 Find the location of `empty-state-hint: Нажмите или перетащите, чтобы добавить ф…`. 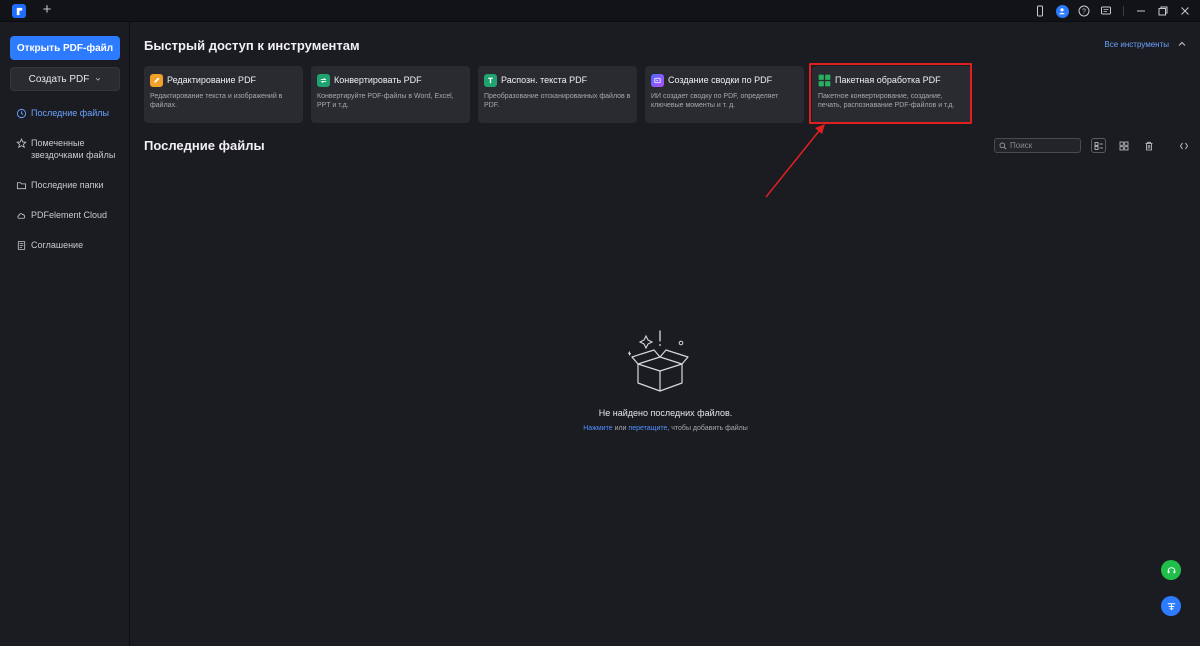

empty-state-hint: Нажмите или перетащите, чтобы добавить ф… is located at coordinates (665, 428).